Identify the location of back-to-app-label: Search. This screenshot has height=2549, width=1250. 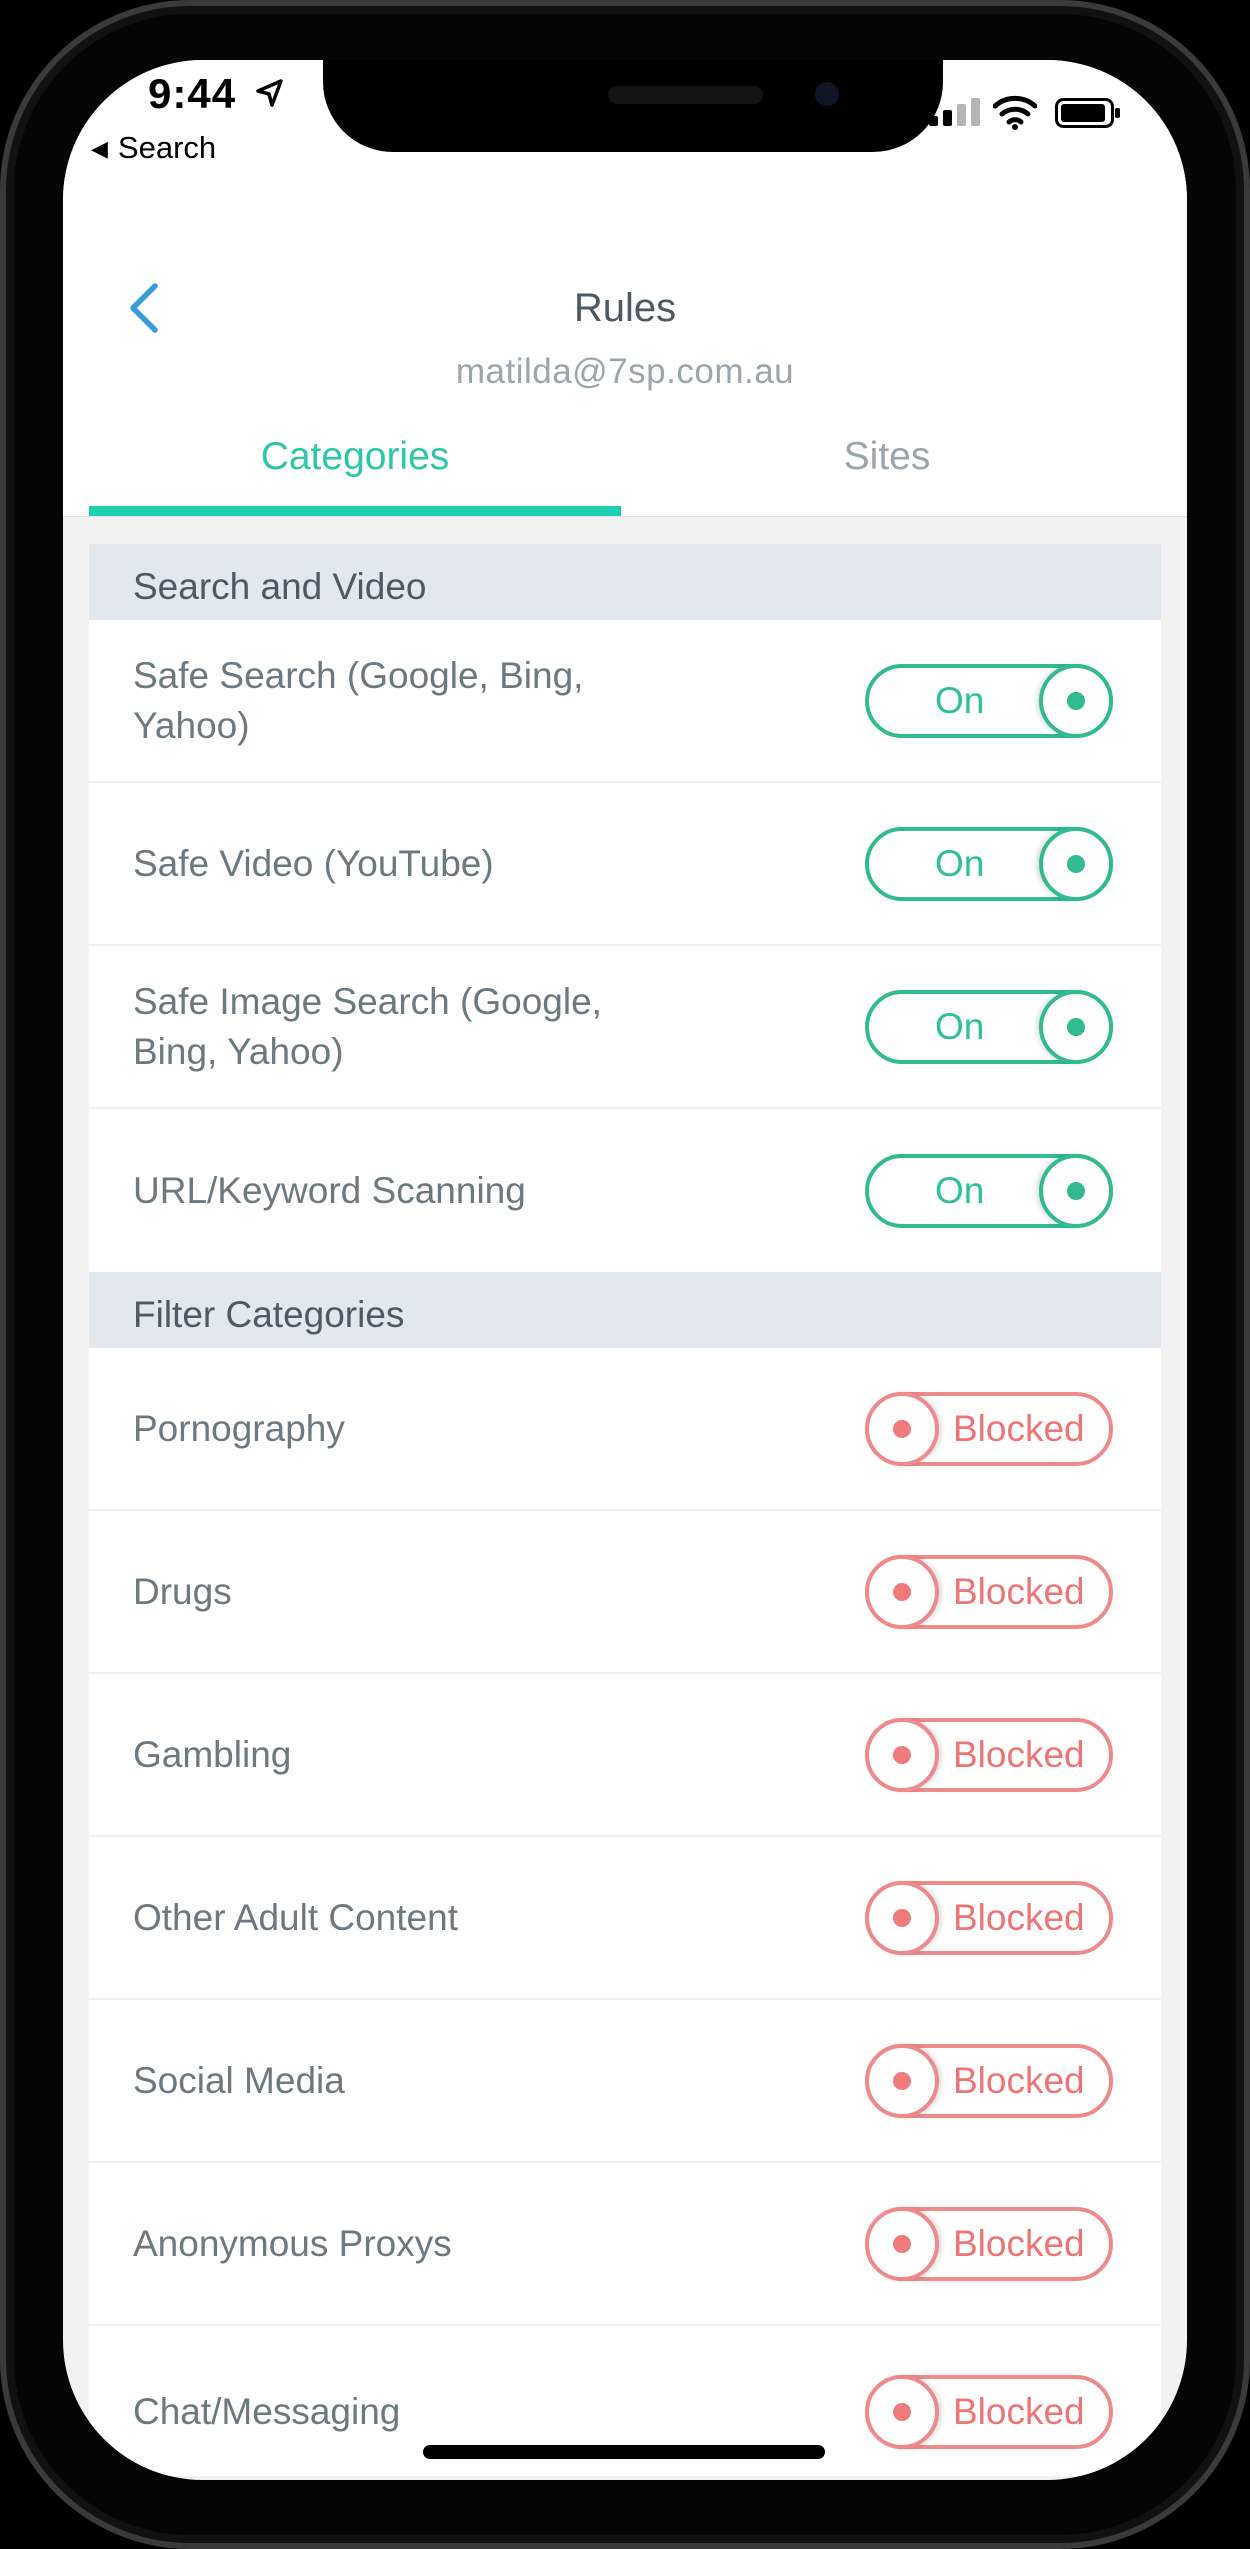
(167, 147).